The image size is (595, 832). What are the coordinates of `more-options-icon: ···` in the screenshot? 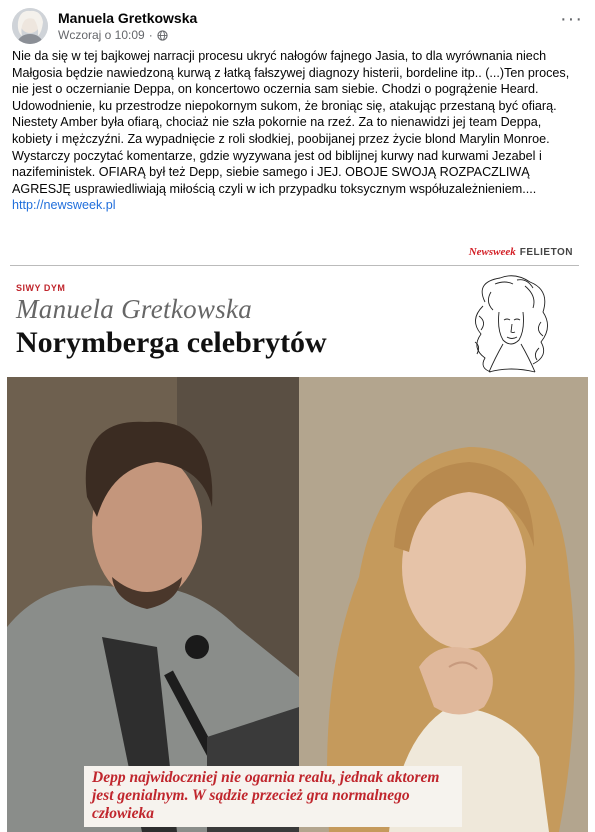 It's located at (571, 19).